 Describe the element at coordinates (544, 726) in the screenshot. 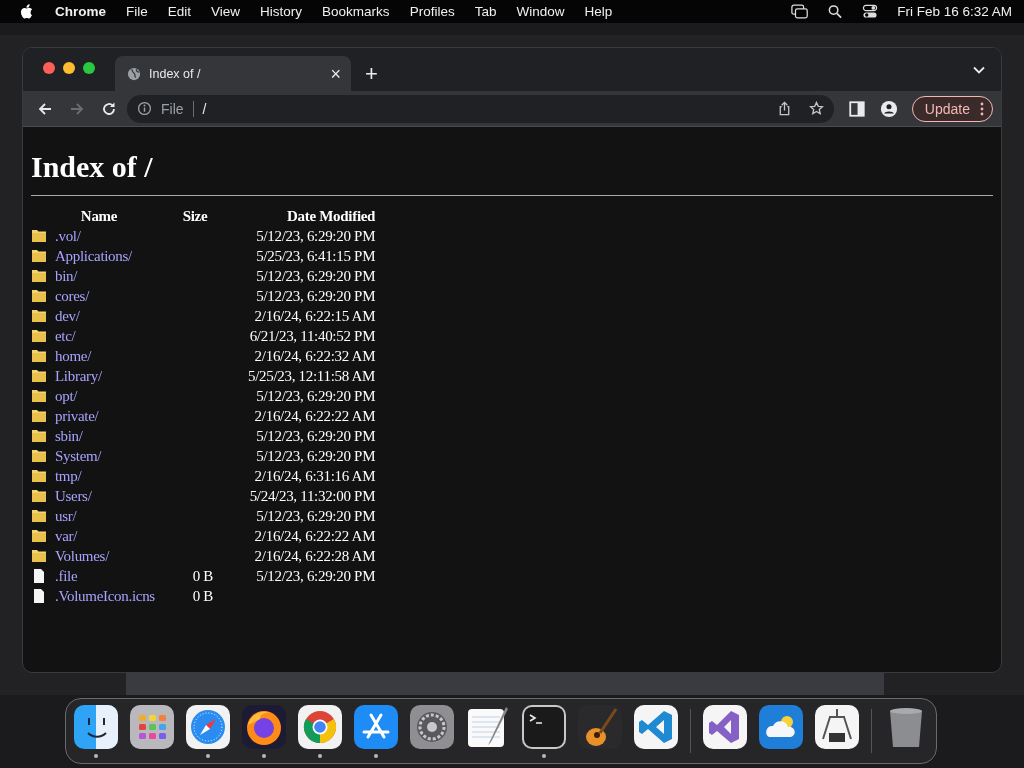

I see `terminal-icon` at that location.